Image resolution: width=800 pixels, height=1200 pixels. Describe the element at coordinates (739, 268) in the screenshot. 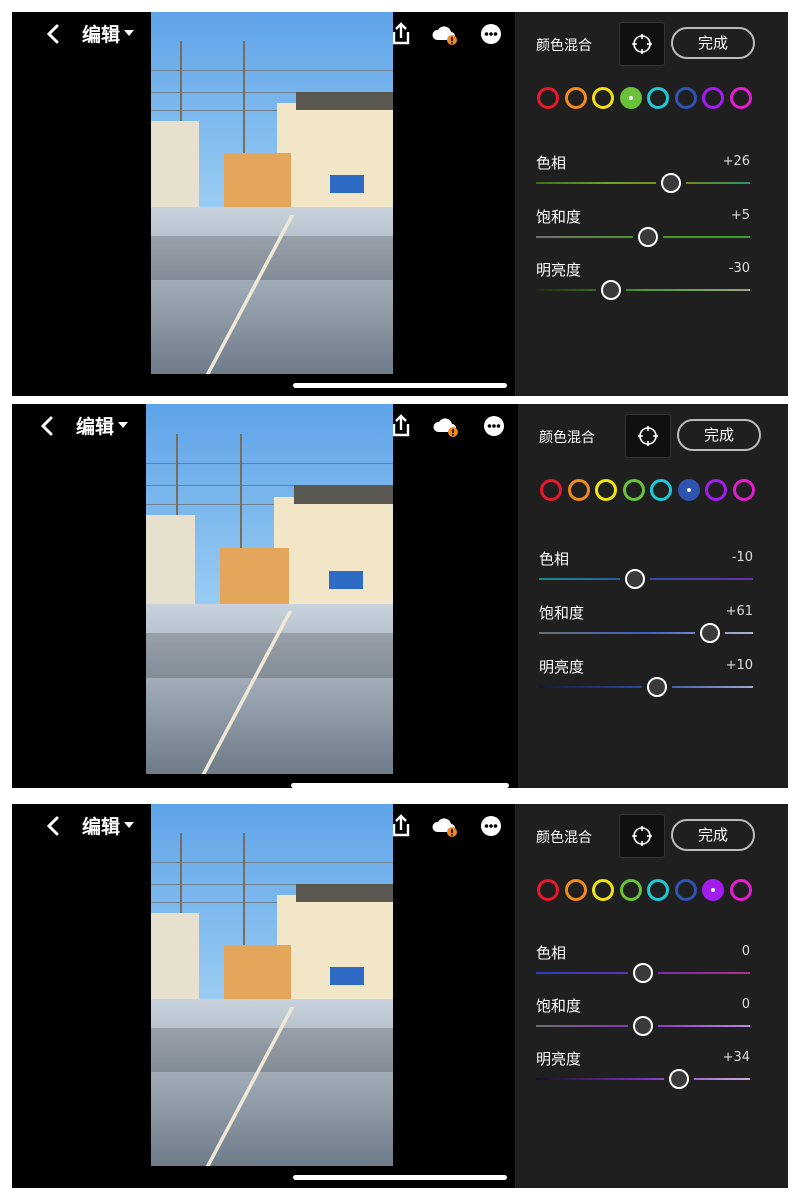

I see `luminance-value: -30` at that location.